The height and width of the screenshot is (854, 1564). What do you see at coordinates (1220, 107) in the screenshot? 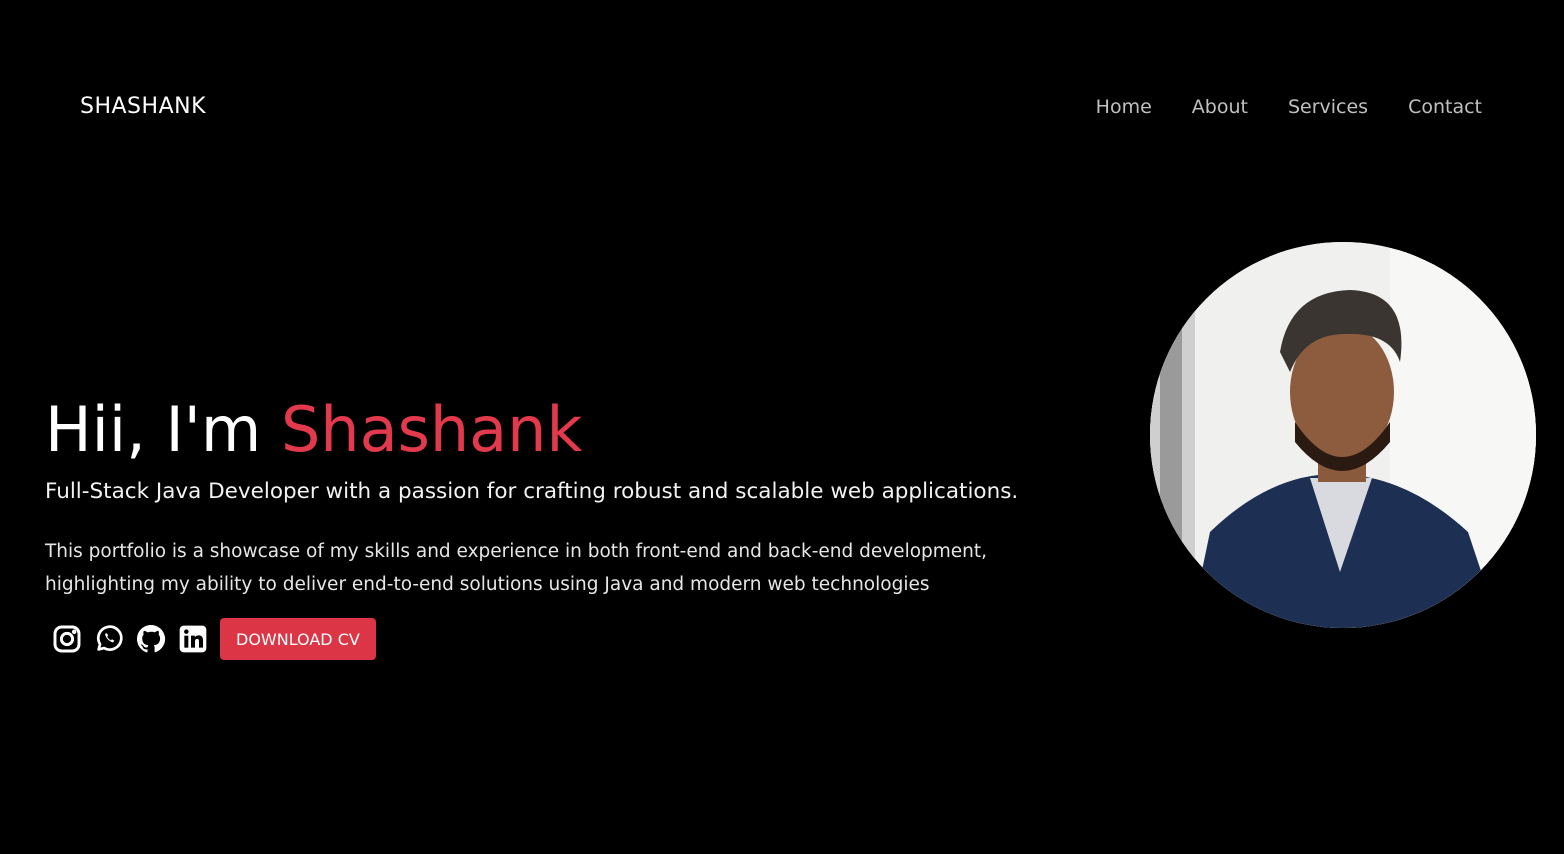
I see `nav-about: About` at bounding box center [1220, 107].